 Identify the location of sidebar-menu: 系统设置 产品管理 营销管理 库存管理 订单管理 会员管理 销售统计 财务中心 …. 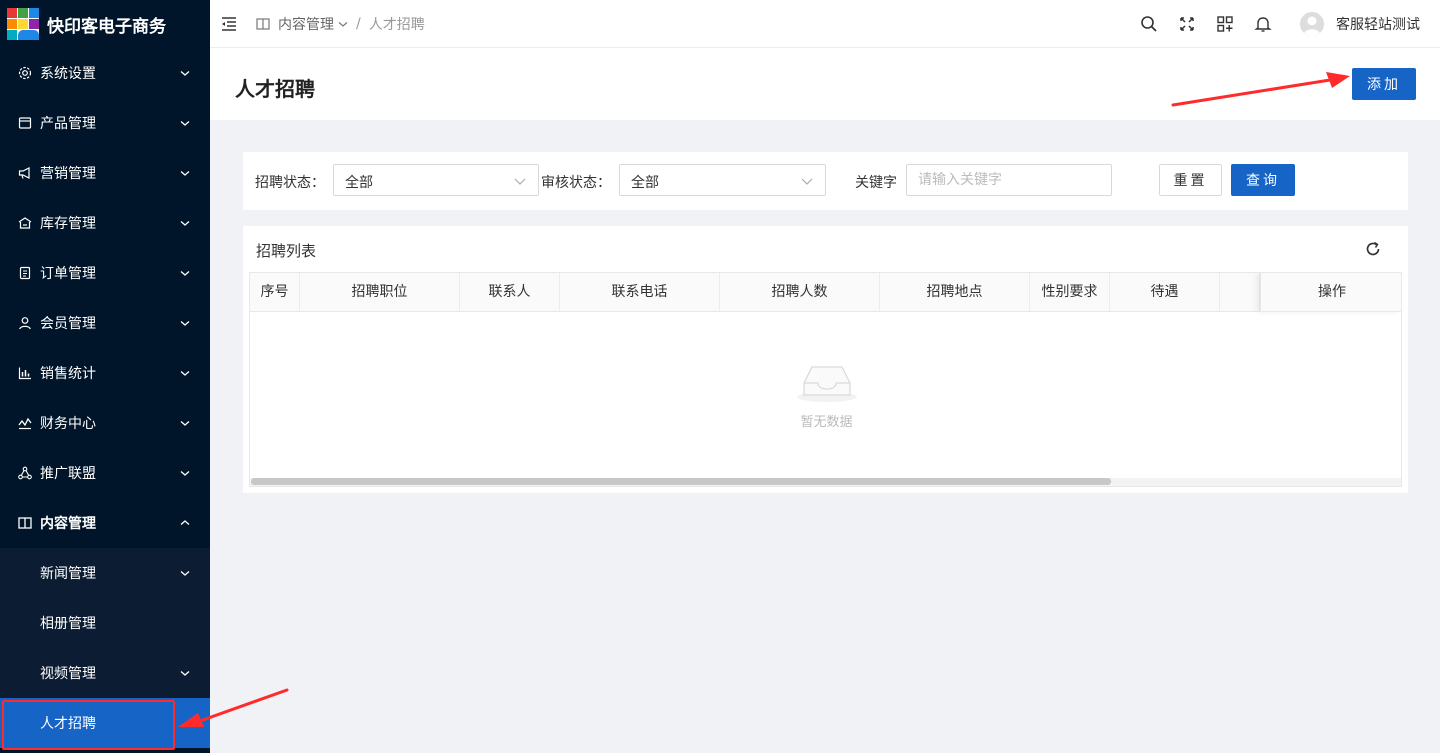
(105, 398).